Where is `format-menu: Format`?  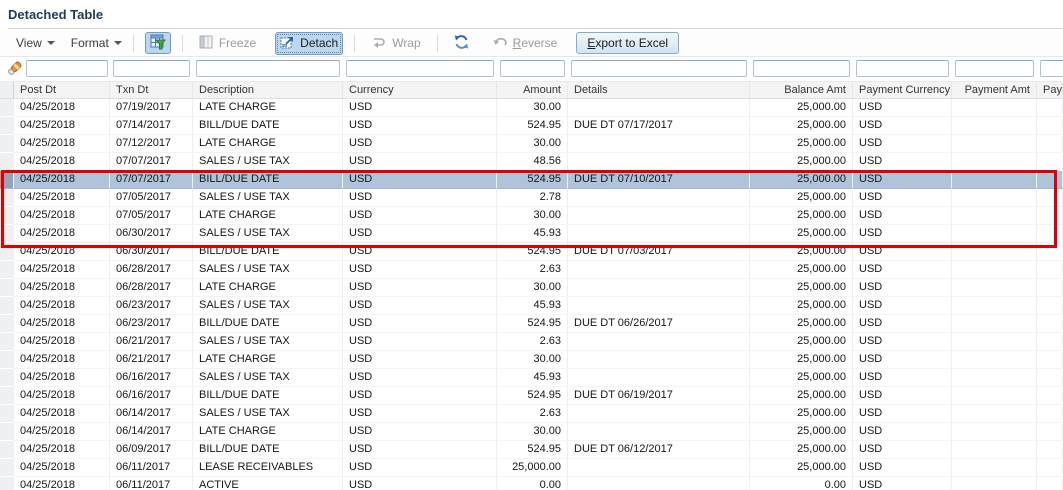 format-menu: Format is located at coordinates (96, 43).